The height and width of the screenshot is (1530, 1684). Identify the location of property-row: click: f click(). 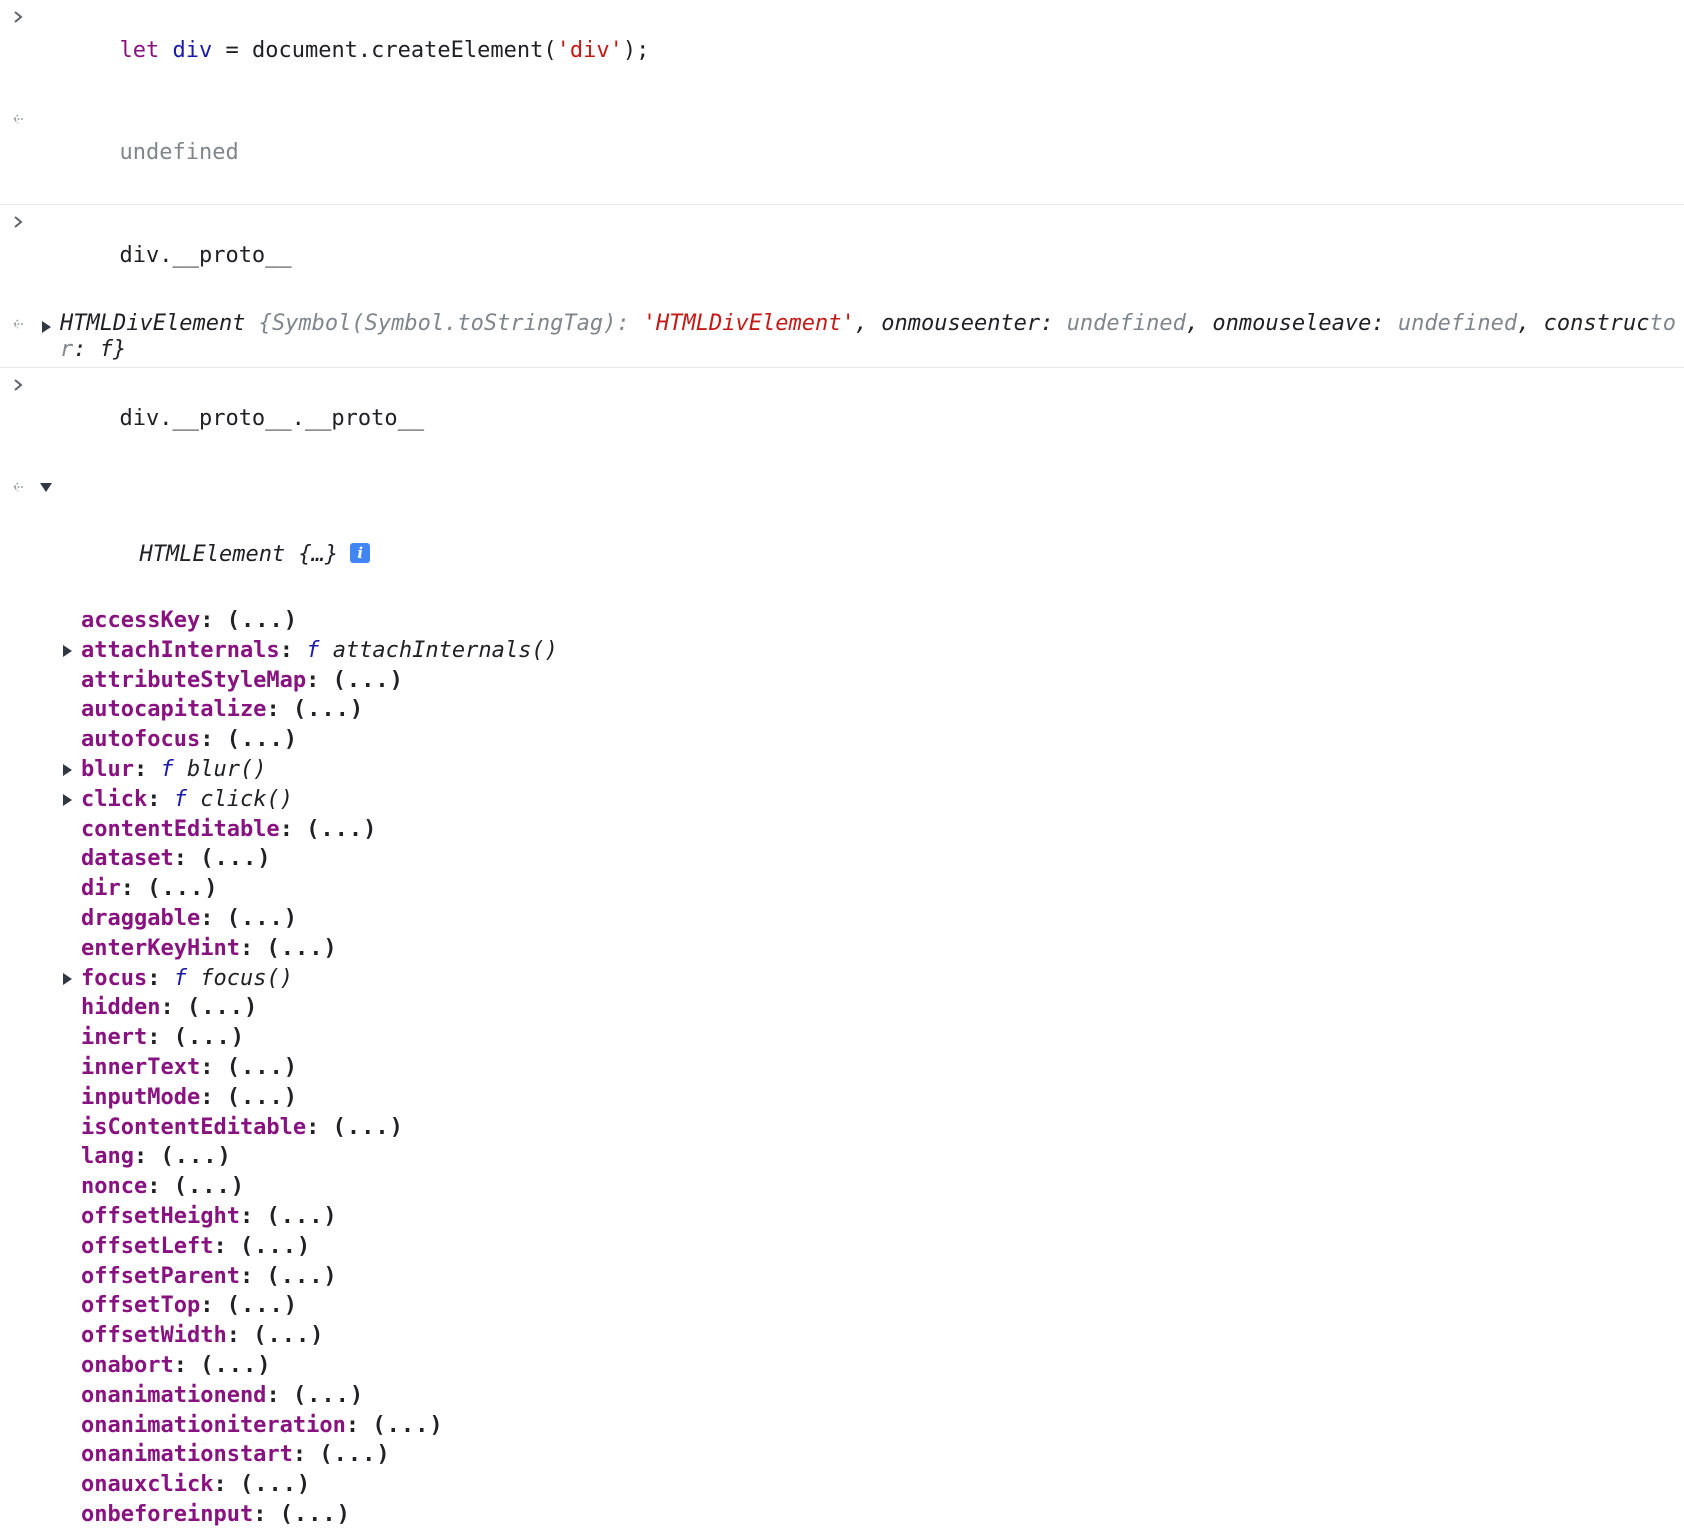
(842, 800).